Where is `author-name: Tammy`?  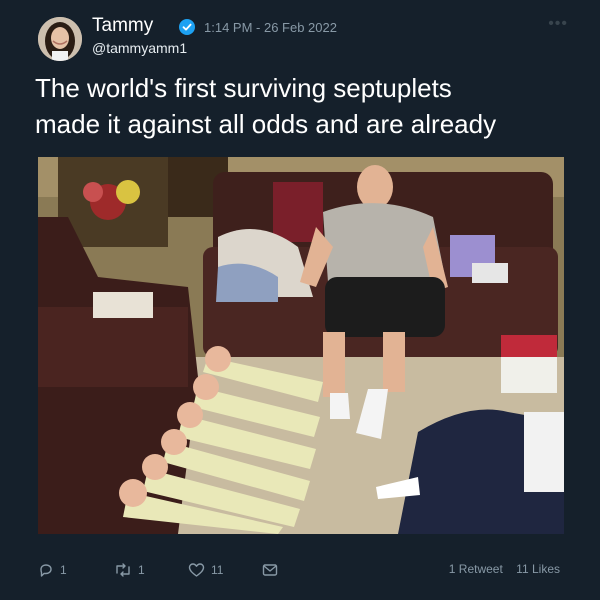
author-name: Tammy is located at coordinates (122, 26).